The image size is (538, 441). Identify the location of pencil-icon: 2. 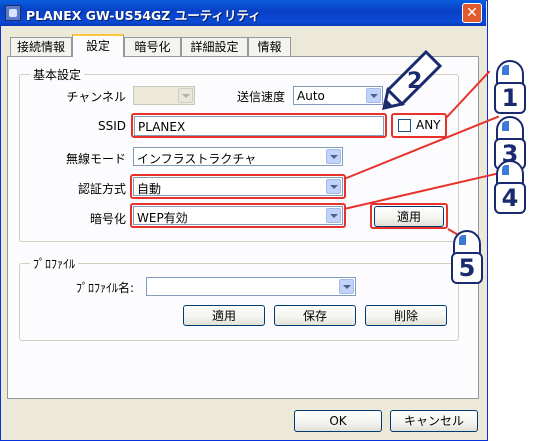
(412, 80).